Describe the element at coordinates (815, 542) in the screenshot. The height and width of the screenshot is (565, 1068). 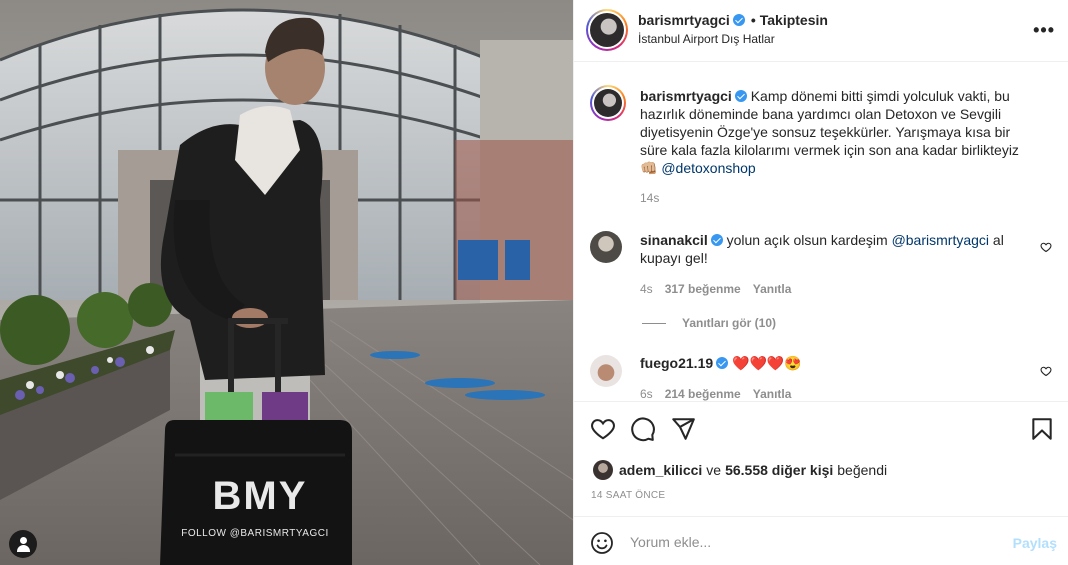
I see `comment-input` at that location.